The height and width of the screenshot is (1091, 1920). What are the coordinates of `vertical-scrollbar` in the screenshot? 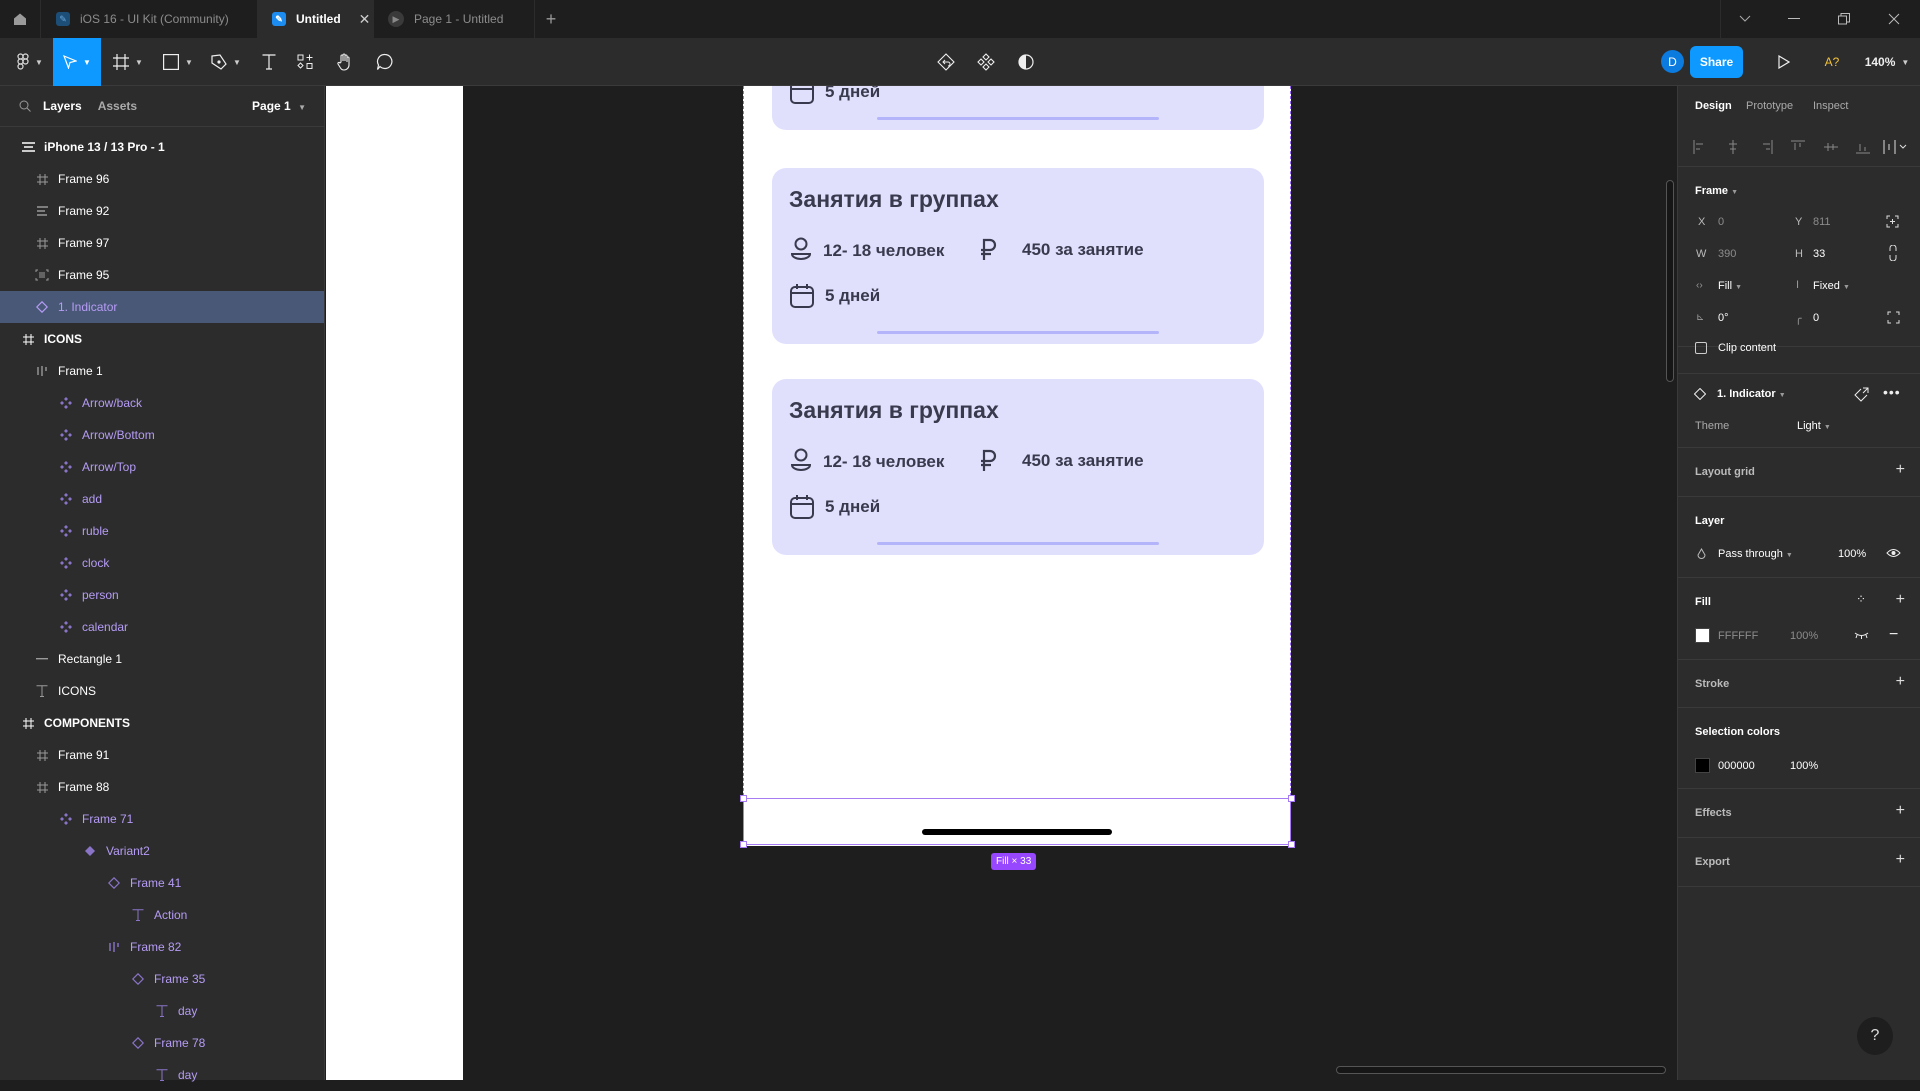 It's located at (1670, 281).